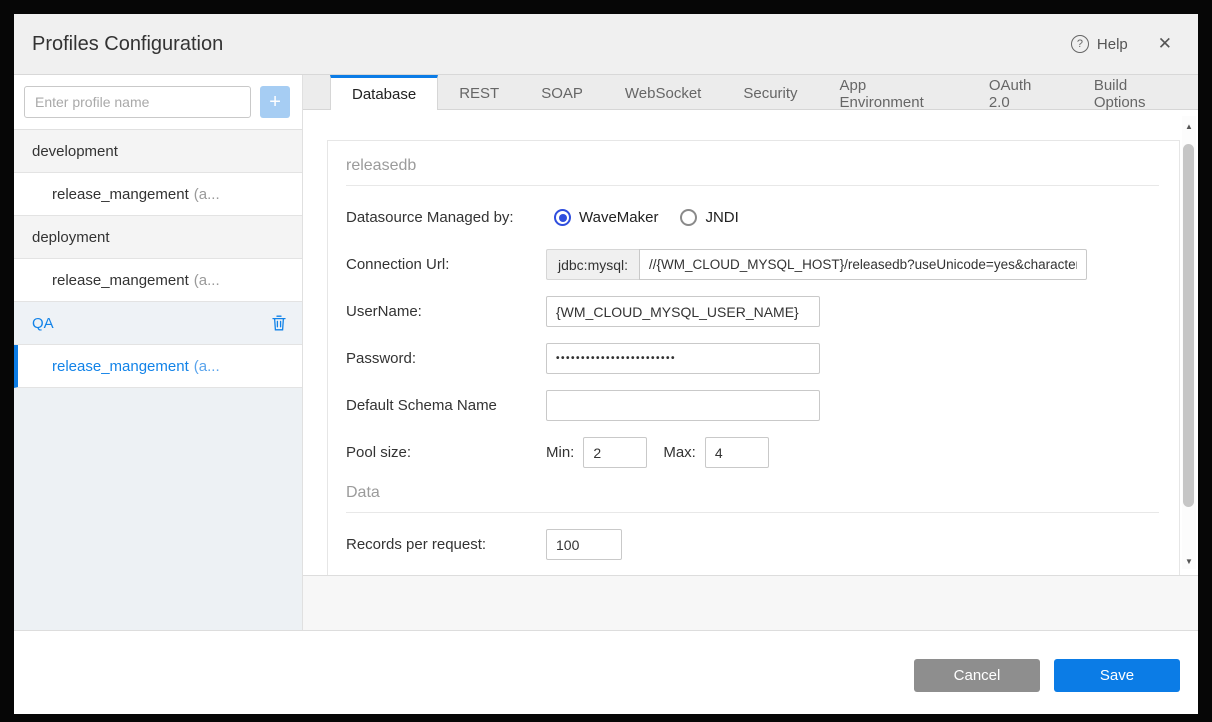 Image resolution: width=1212 pixels, height=722 pixels. What do you see at coordinates (619, 217) in the screenshot?
I see `radio-wavemaker-label: WaveMaker` at bounding box center [619, 217].